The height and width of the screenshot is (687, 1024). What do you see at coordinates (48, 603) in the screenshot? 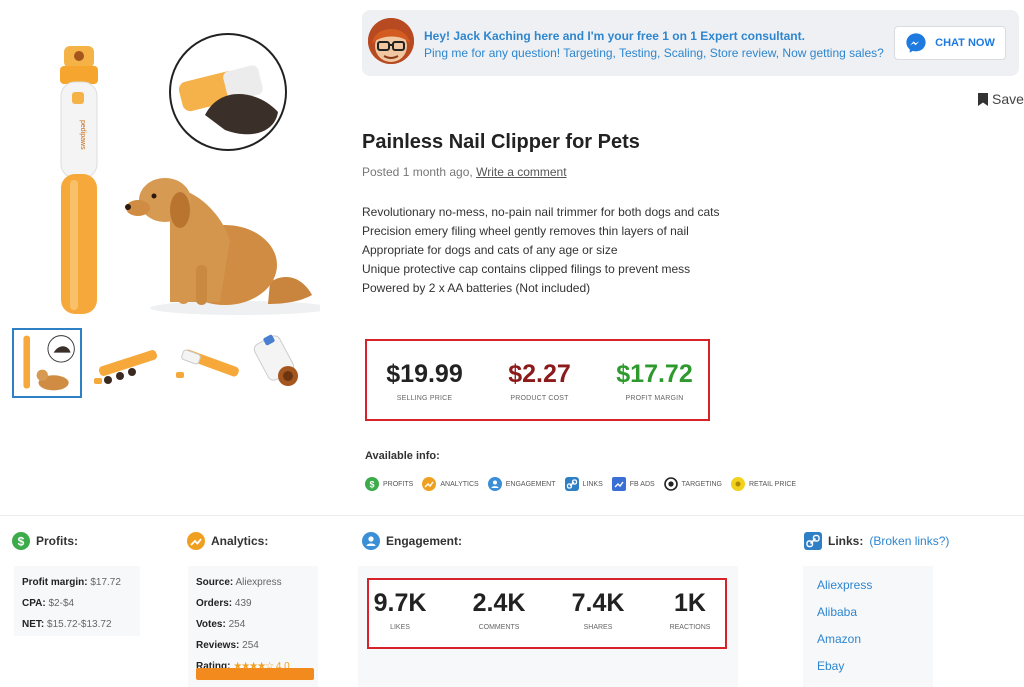
I see `cpa-row: CPA: $2-$4` at bounding box center [48, 603].